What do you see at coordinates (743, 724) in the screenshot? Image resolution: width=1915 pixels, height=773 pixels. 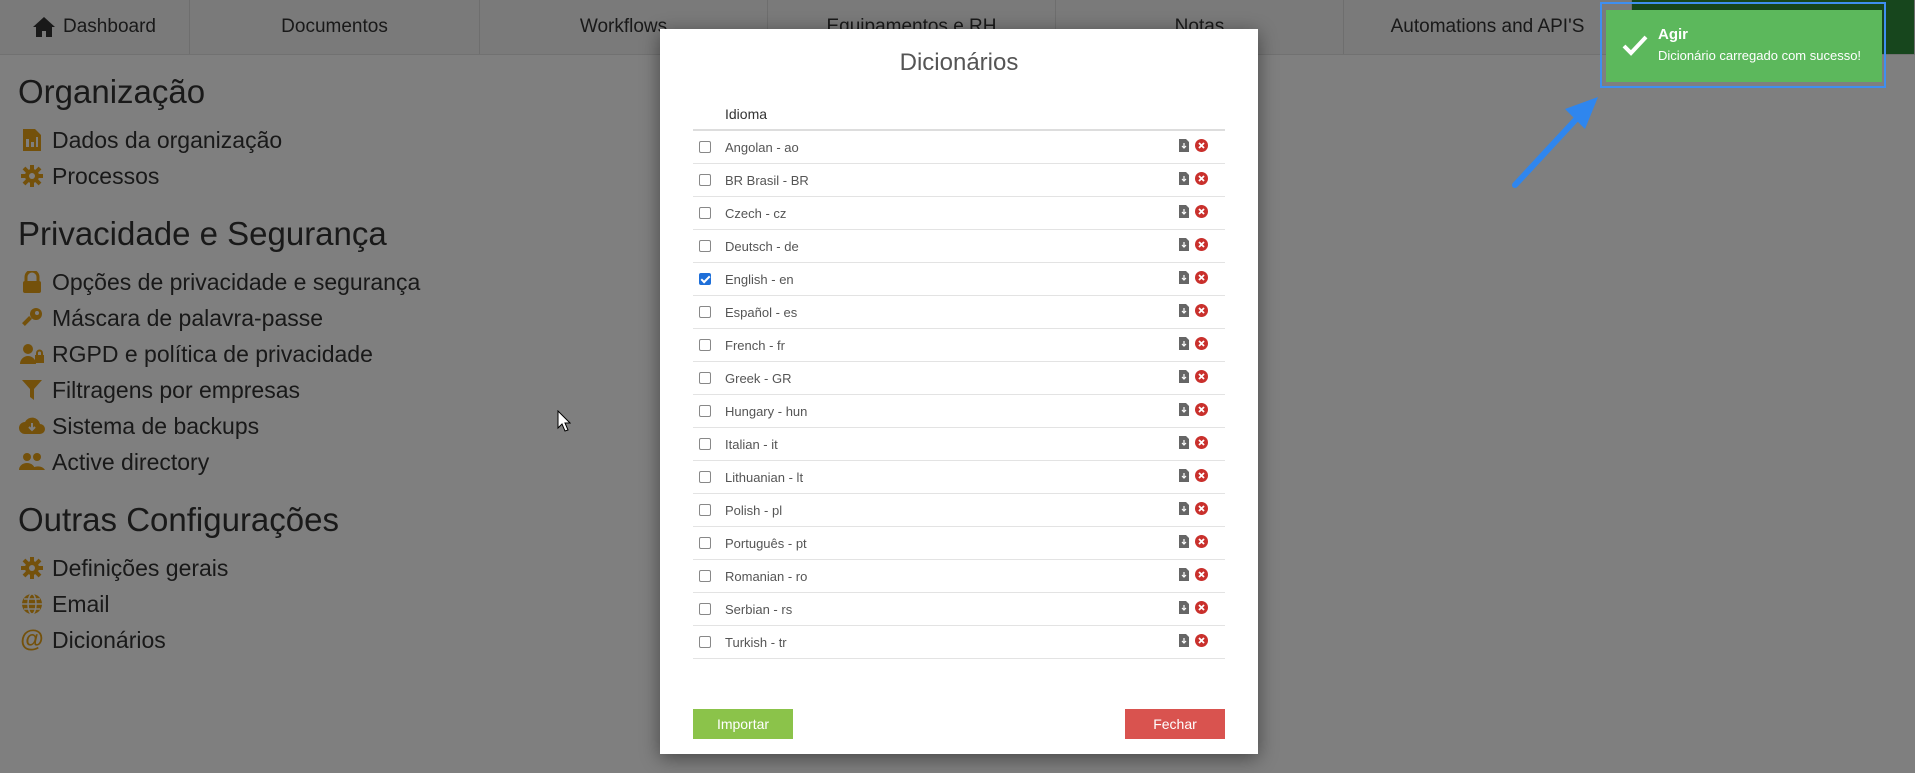 I see `import-button: Importar` at bounding box center [743, 724].